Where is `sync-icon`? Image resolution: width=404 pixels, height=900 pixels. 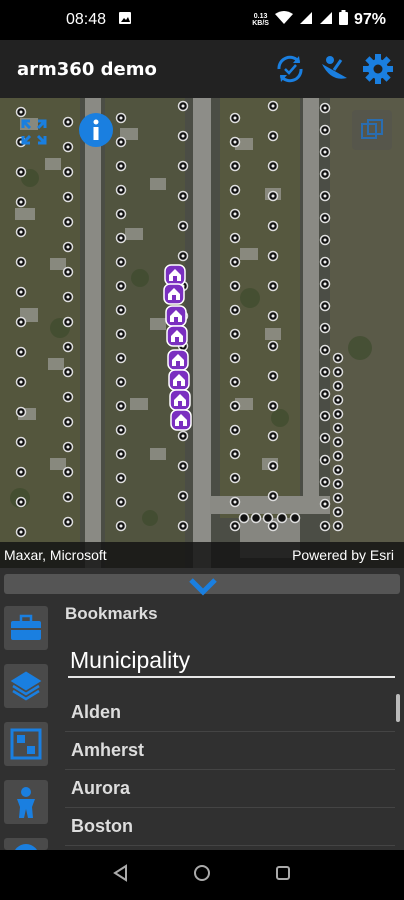 sync-icon is located at coordinates (290, 69).